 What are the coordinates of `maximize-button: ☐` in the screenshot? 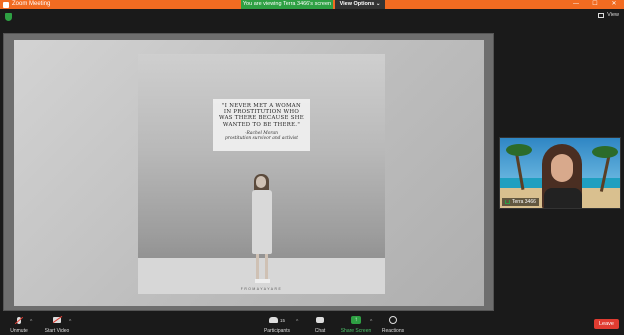 It's located at (595, 4).